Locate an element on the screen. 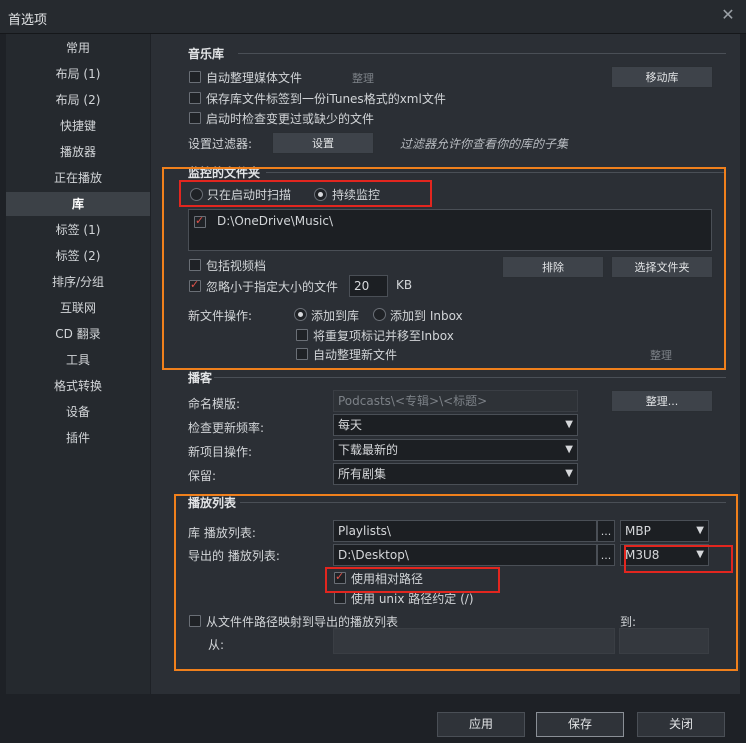 The height and width of the screenshot is (743, 746). from-path-input is located at coordinates (474, 641).